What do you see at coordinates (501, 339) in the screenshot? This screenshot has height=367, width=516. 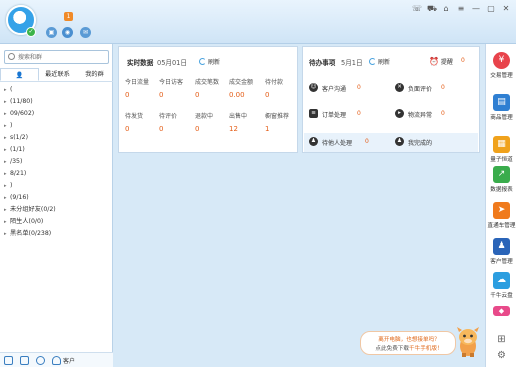 I see `apps-grid-icon: ⊞` at bounding box center [501, 339].